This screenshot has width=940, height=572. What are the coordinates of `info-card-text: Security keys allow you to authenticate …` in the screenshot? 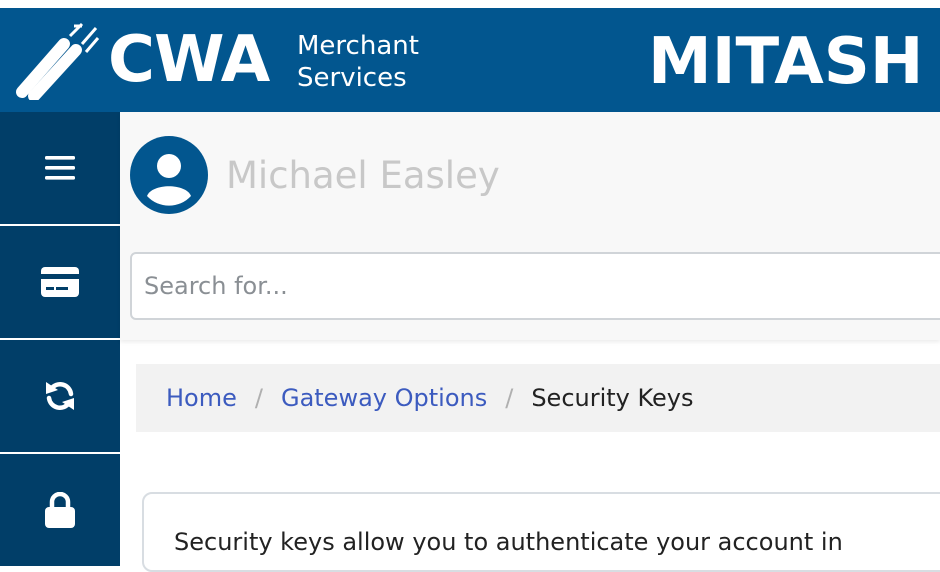 It's located at (508, 542).